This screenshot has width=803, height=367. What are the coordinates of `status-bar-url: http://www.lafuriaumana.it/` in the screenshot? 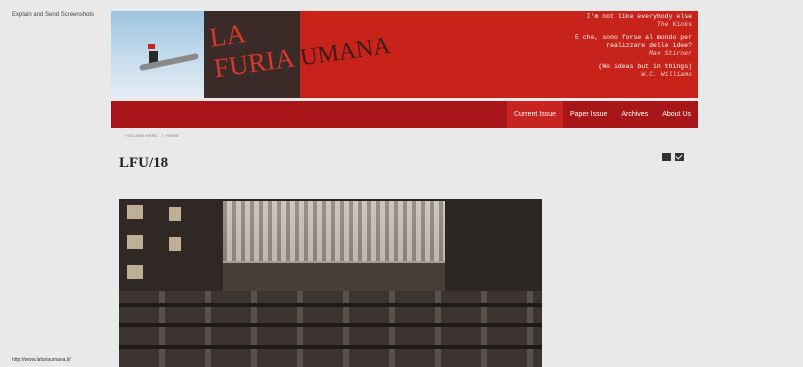 It's located at (41, 360).